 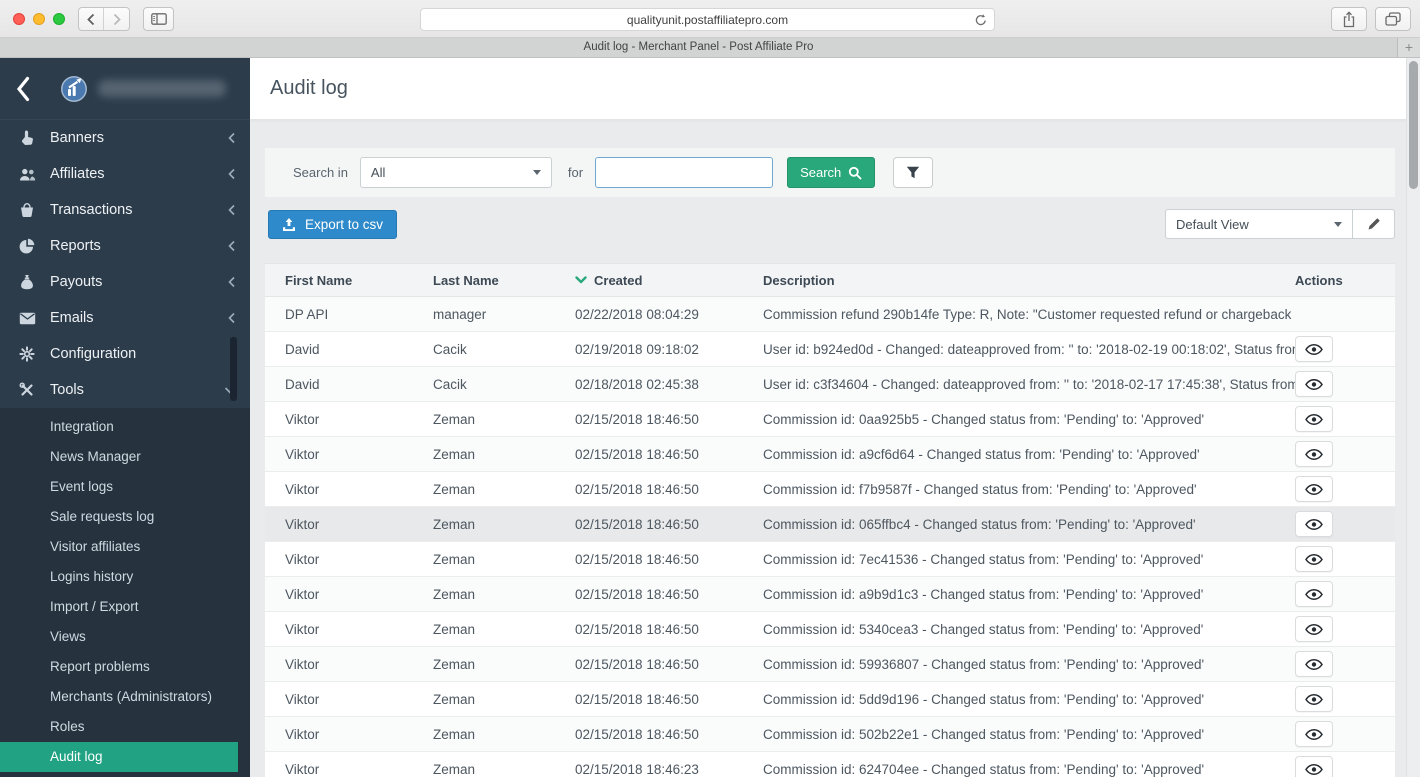 What do you see at coordinates (92, 19) in the screenshot?
I see `back-button` at bounding box center [92, 19].